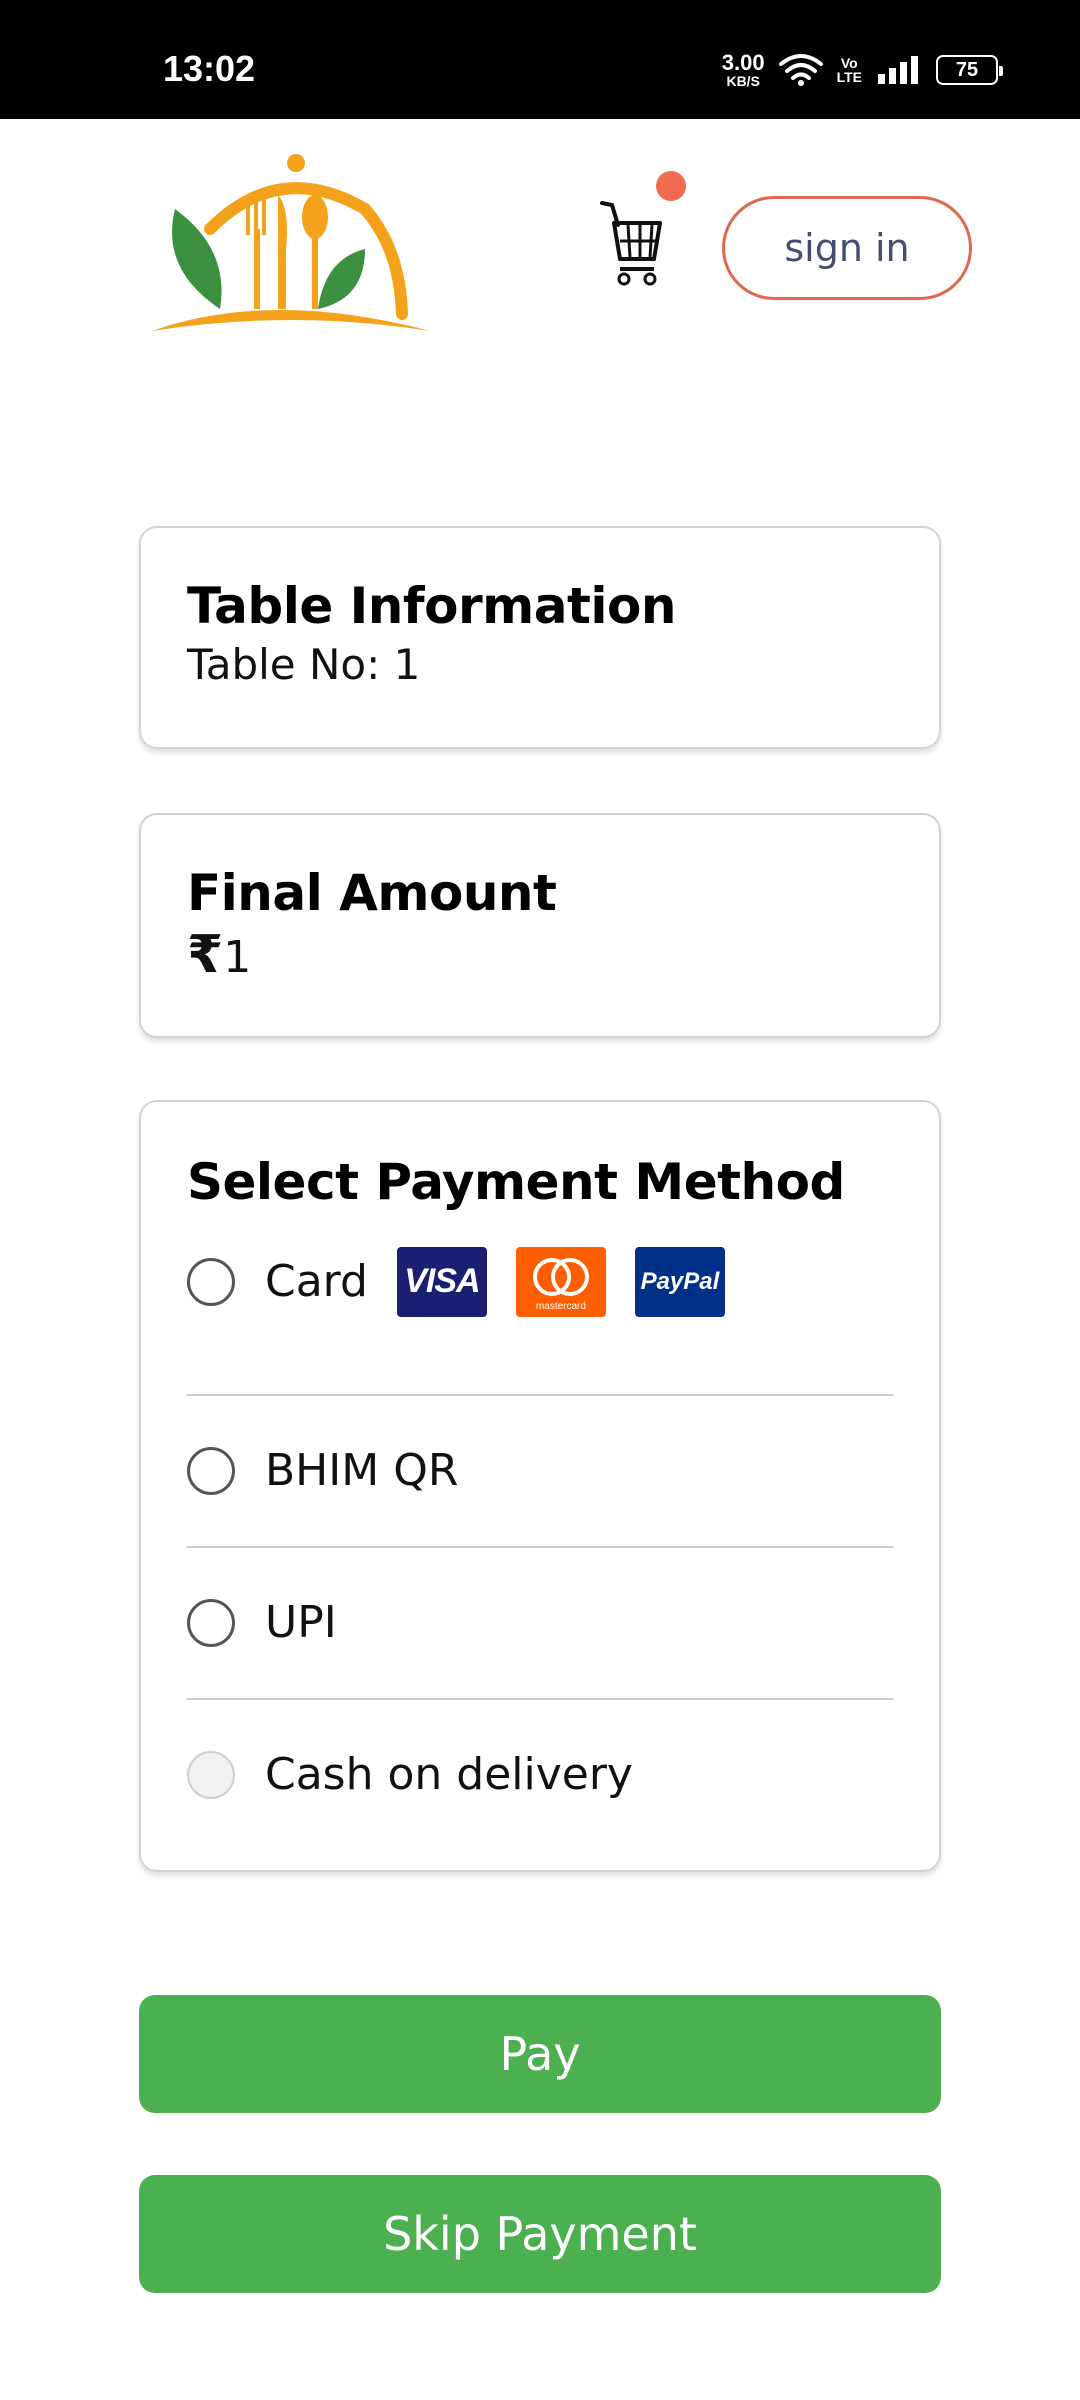 The image size is (1080, 2400). I want to click on payment-option-card: Card VISA mastercard PayPal, so click(540, 1282).